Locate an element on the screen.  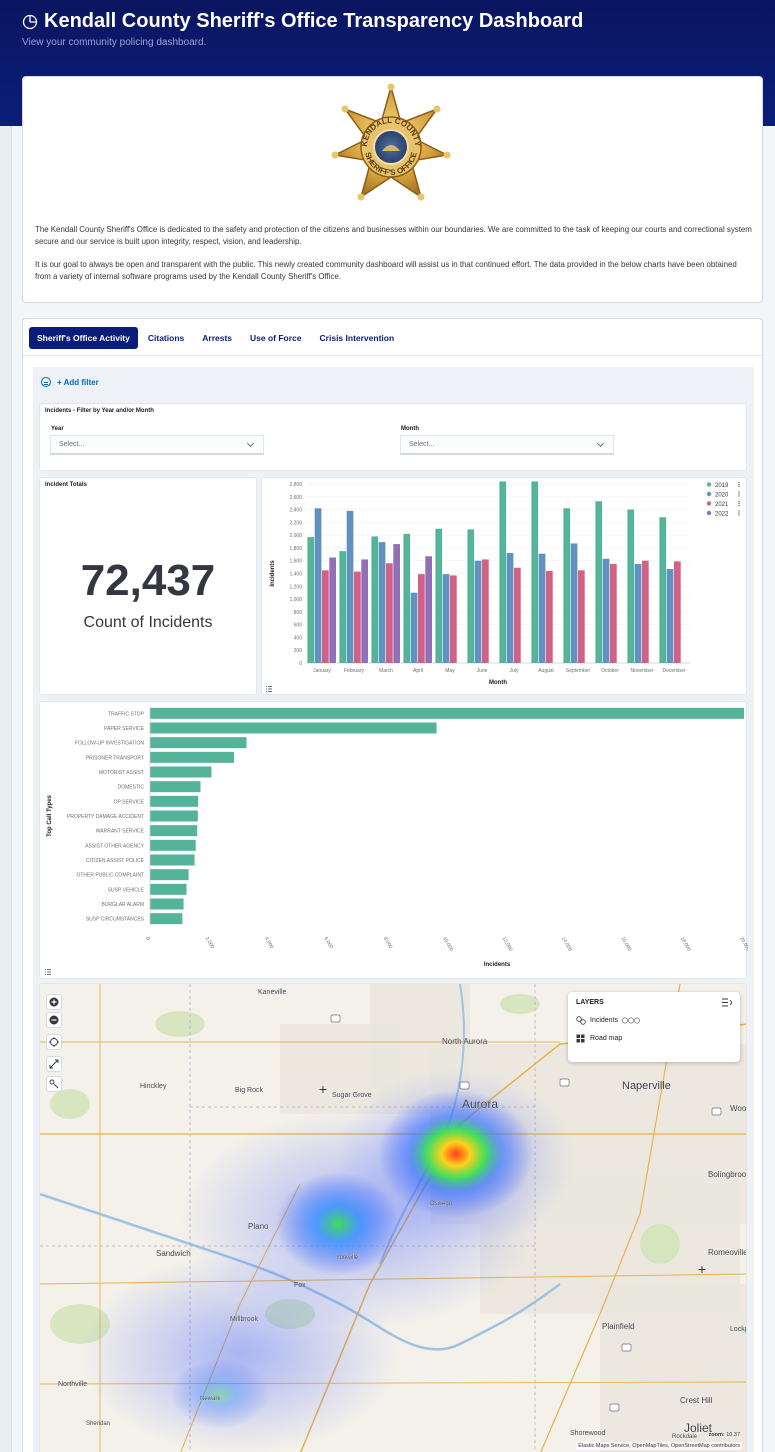
y-axis-title: Top Call Types is located at coordinates (50, 815).